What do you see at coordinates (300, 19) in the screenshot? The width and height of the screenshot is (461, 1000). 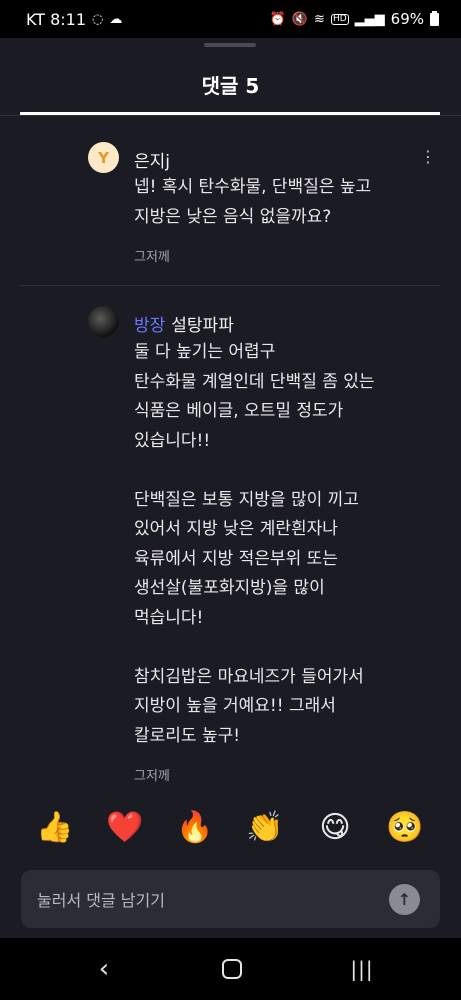 I see `mute-icon: 🔇` at bounding box center [300, 19].